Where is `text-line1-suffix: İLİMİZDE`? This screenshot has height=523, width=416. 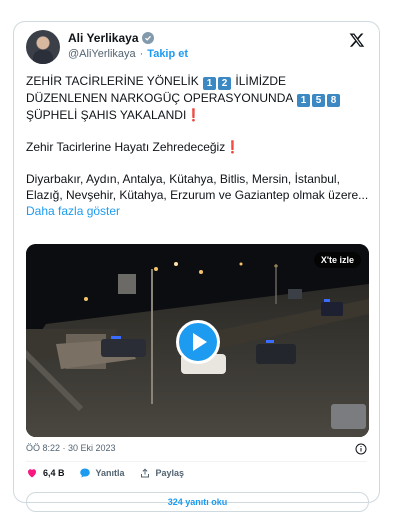
text-line1-suffix: İLİMİZDE is located at coordinates (259, 81).